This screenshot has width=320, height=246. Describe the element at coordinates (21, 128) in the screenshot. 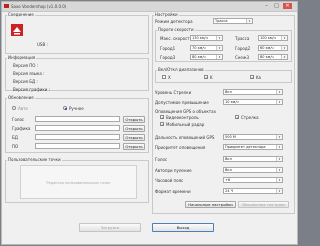

I see `update-row-label: Графика` at that location.